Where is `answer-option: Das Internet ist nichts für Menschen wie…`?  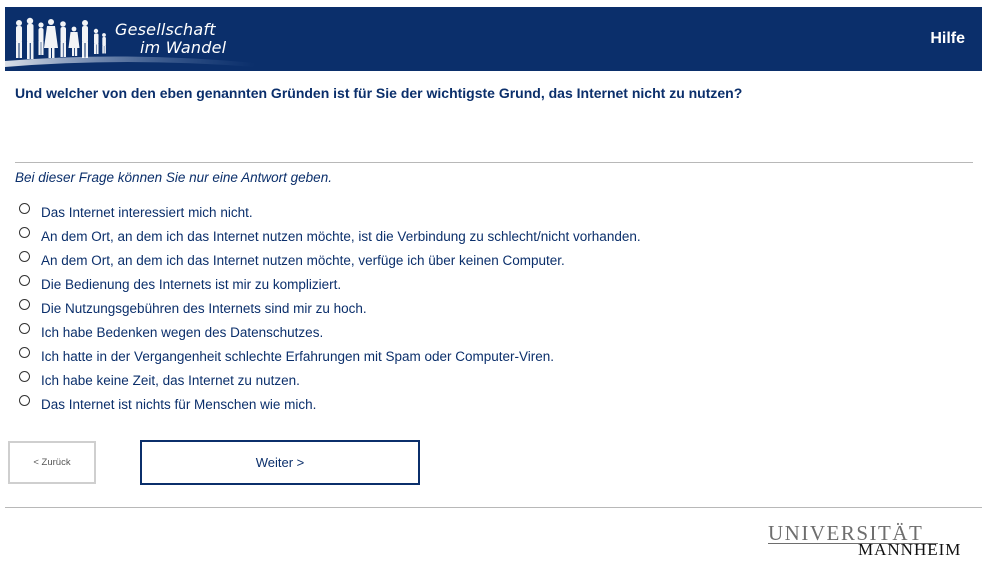 answer-option: Das Internet ist nichts für Menschen wie… is located at coordinates (330, 403).